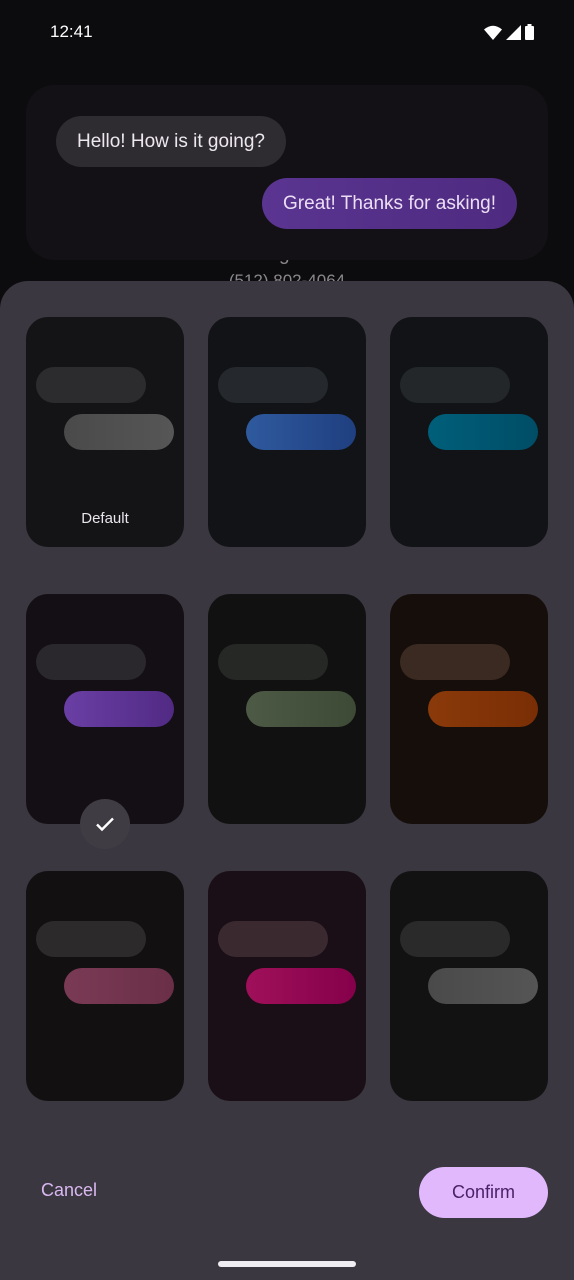 This screenshot has width=574, height=1280. I want to click on clock: 12:41, so click(71, 31).